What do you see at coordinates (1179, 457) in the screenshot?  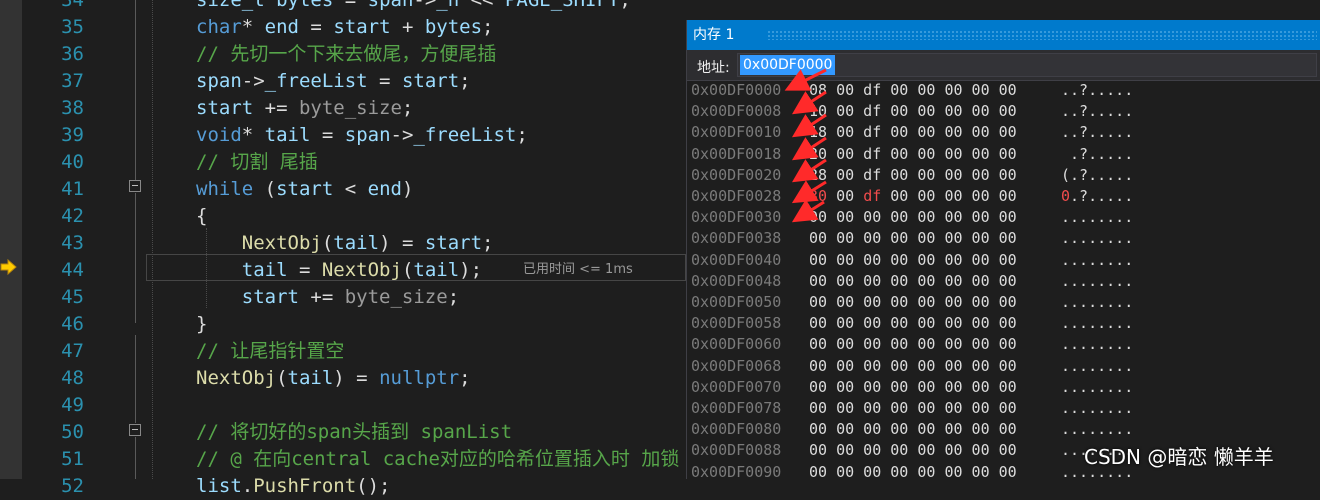 I see `watermark: CSDN @暗恋 懒羊羊` at bounding box center [1179, 457].